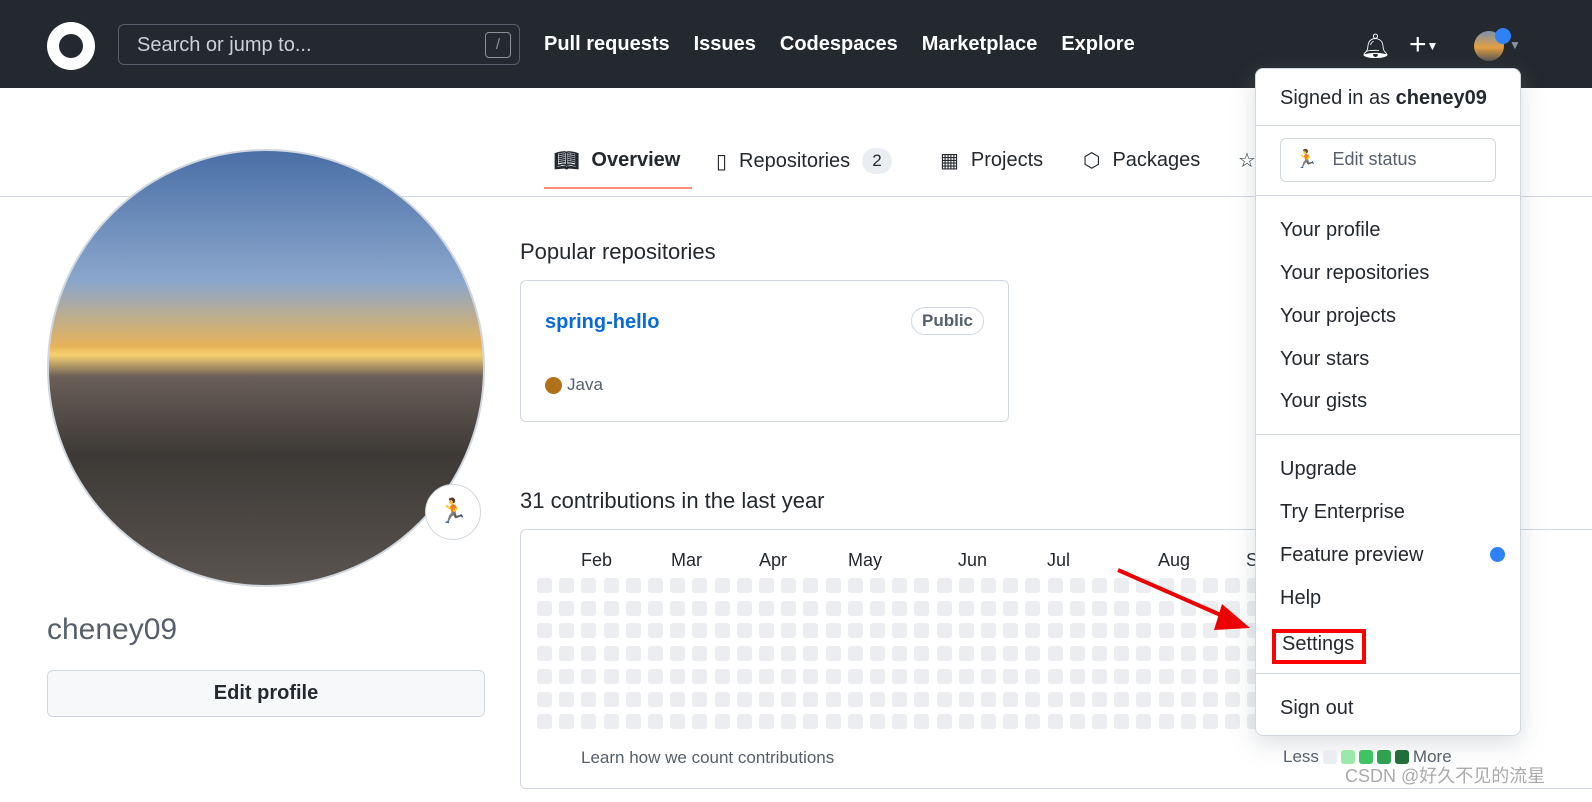 This screenshot has width=1592, height=802. What do you see at coordinates (1342, 512) in the screenshot?
I see `menu-try-enterprise: Try Enterprise` at bounding box center [1342, 512].